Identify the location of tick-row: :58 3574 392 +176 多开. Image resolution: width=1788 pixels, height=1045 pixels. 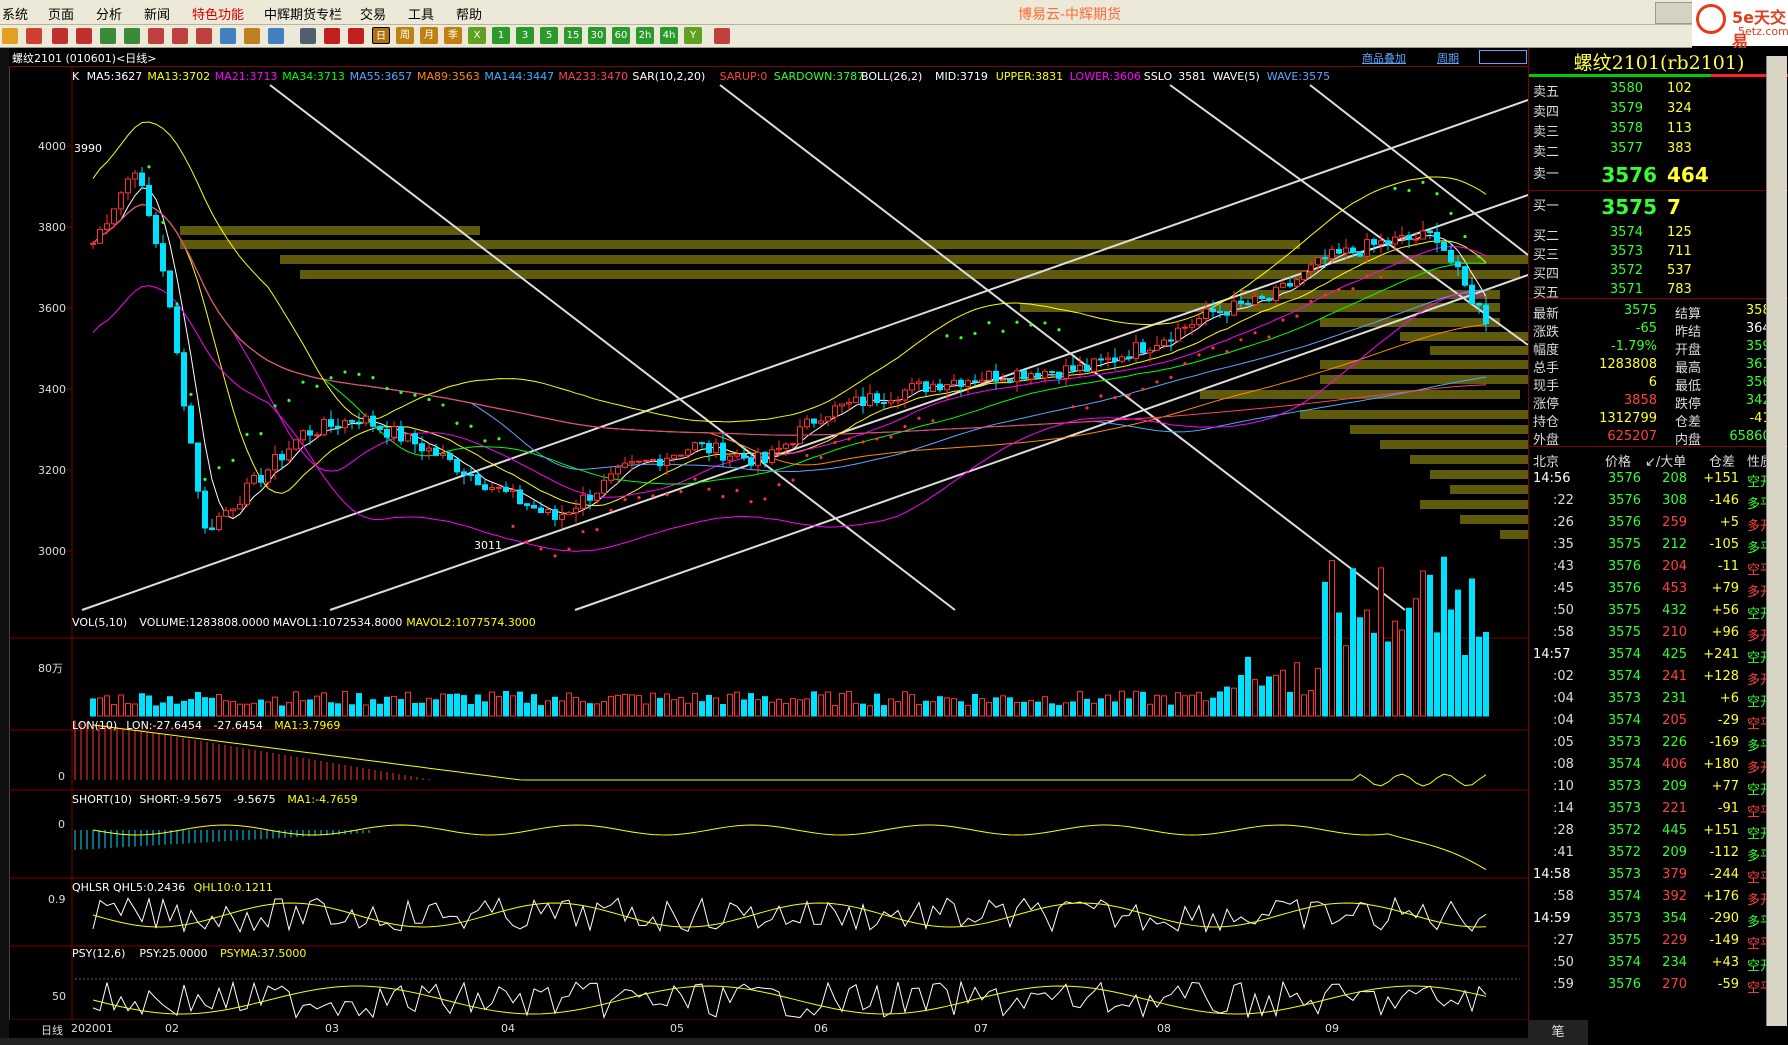
(1658, 898).